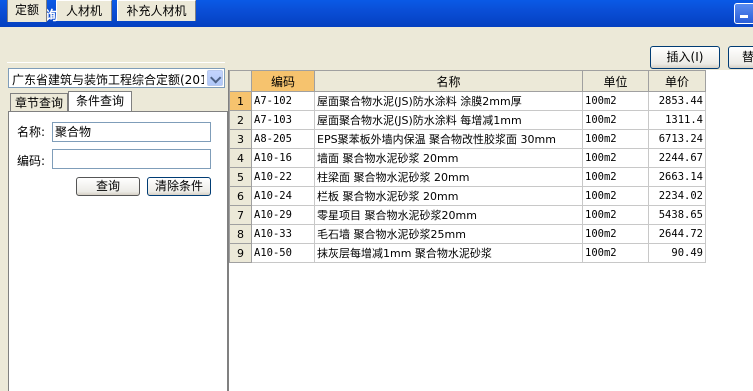  What do you see at coordinates (179, 186) in the screenshot?
I see `clear-conditions-button: 清除条件` at bounding box center [179, 186].